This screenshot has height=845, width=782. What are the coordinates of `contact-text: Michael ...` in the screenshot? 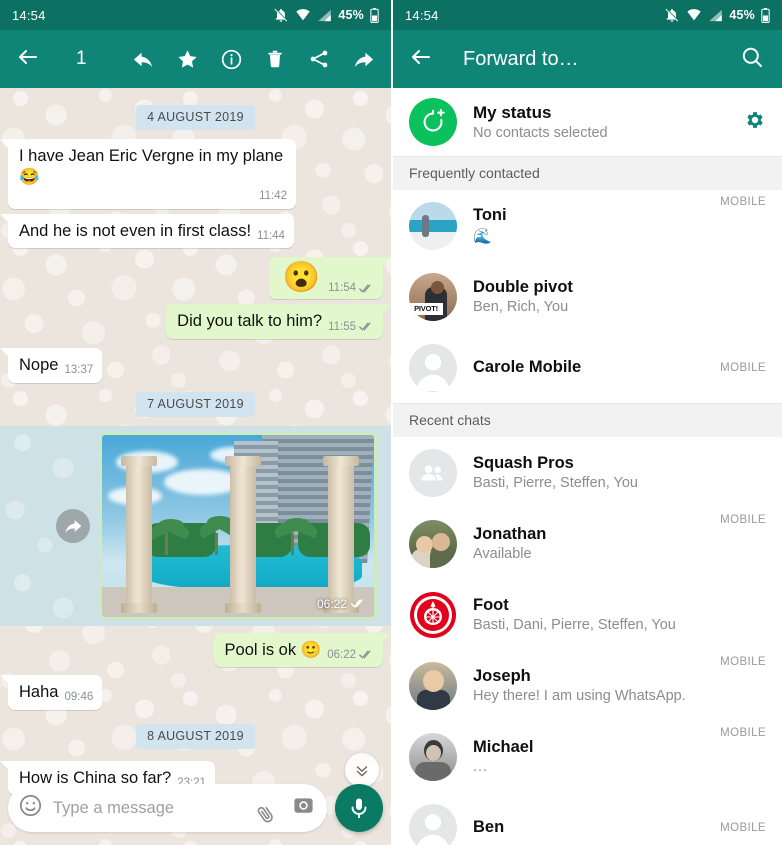 It's located at (588, 756).